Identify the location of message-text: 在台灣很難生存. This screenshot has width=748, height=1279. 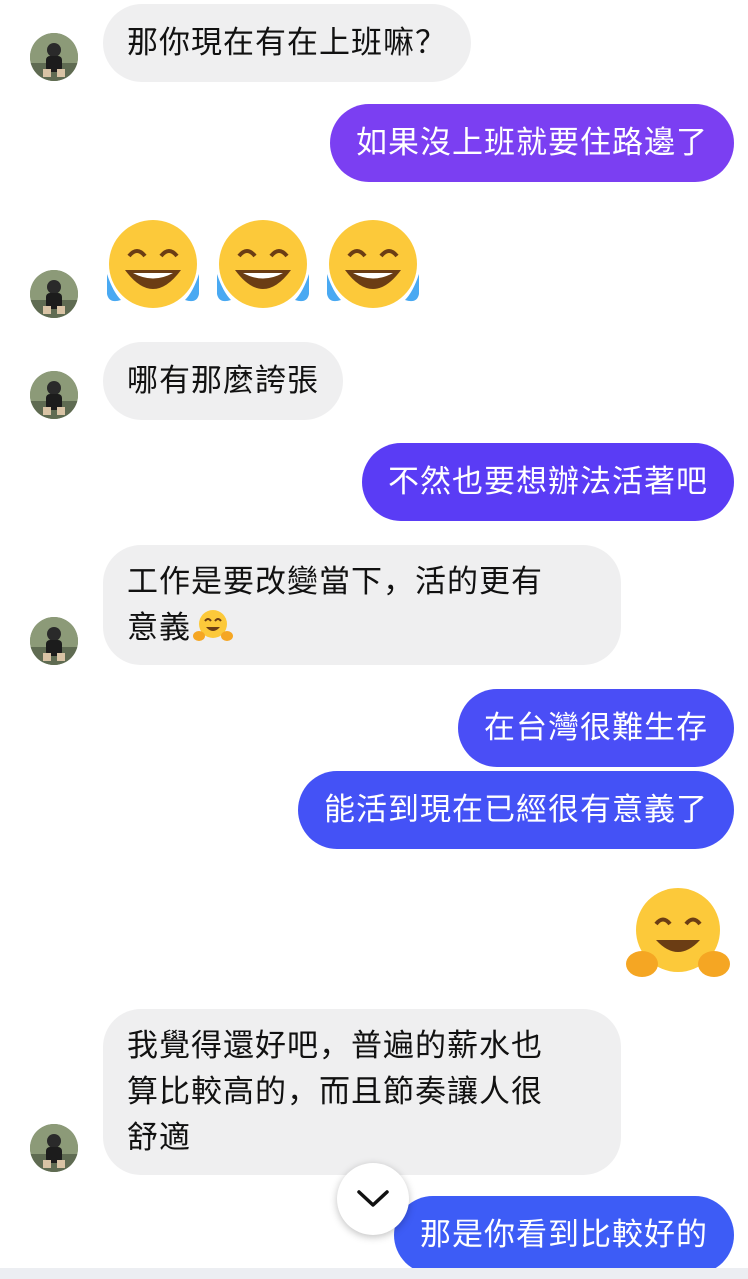
(596, 728).